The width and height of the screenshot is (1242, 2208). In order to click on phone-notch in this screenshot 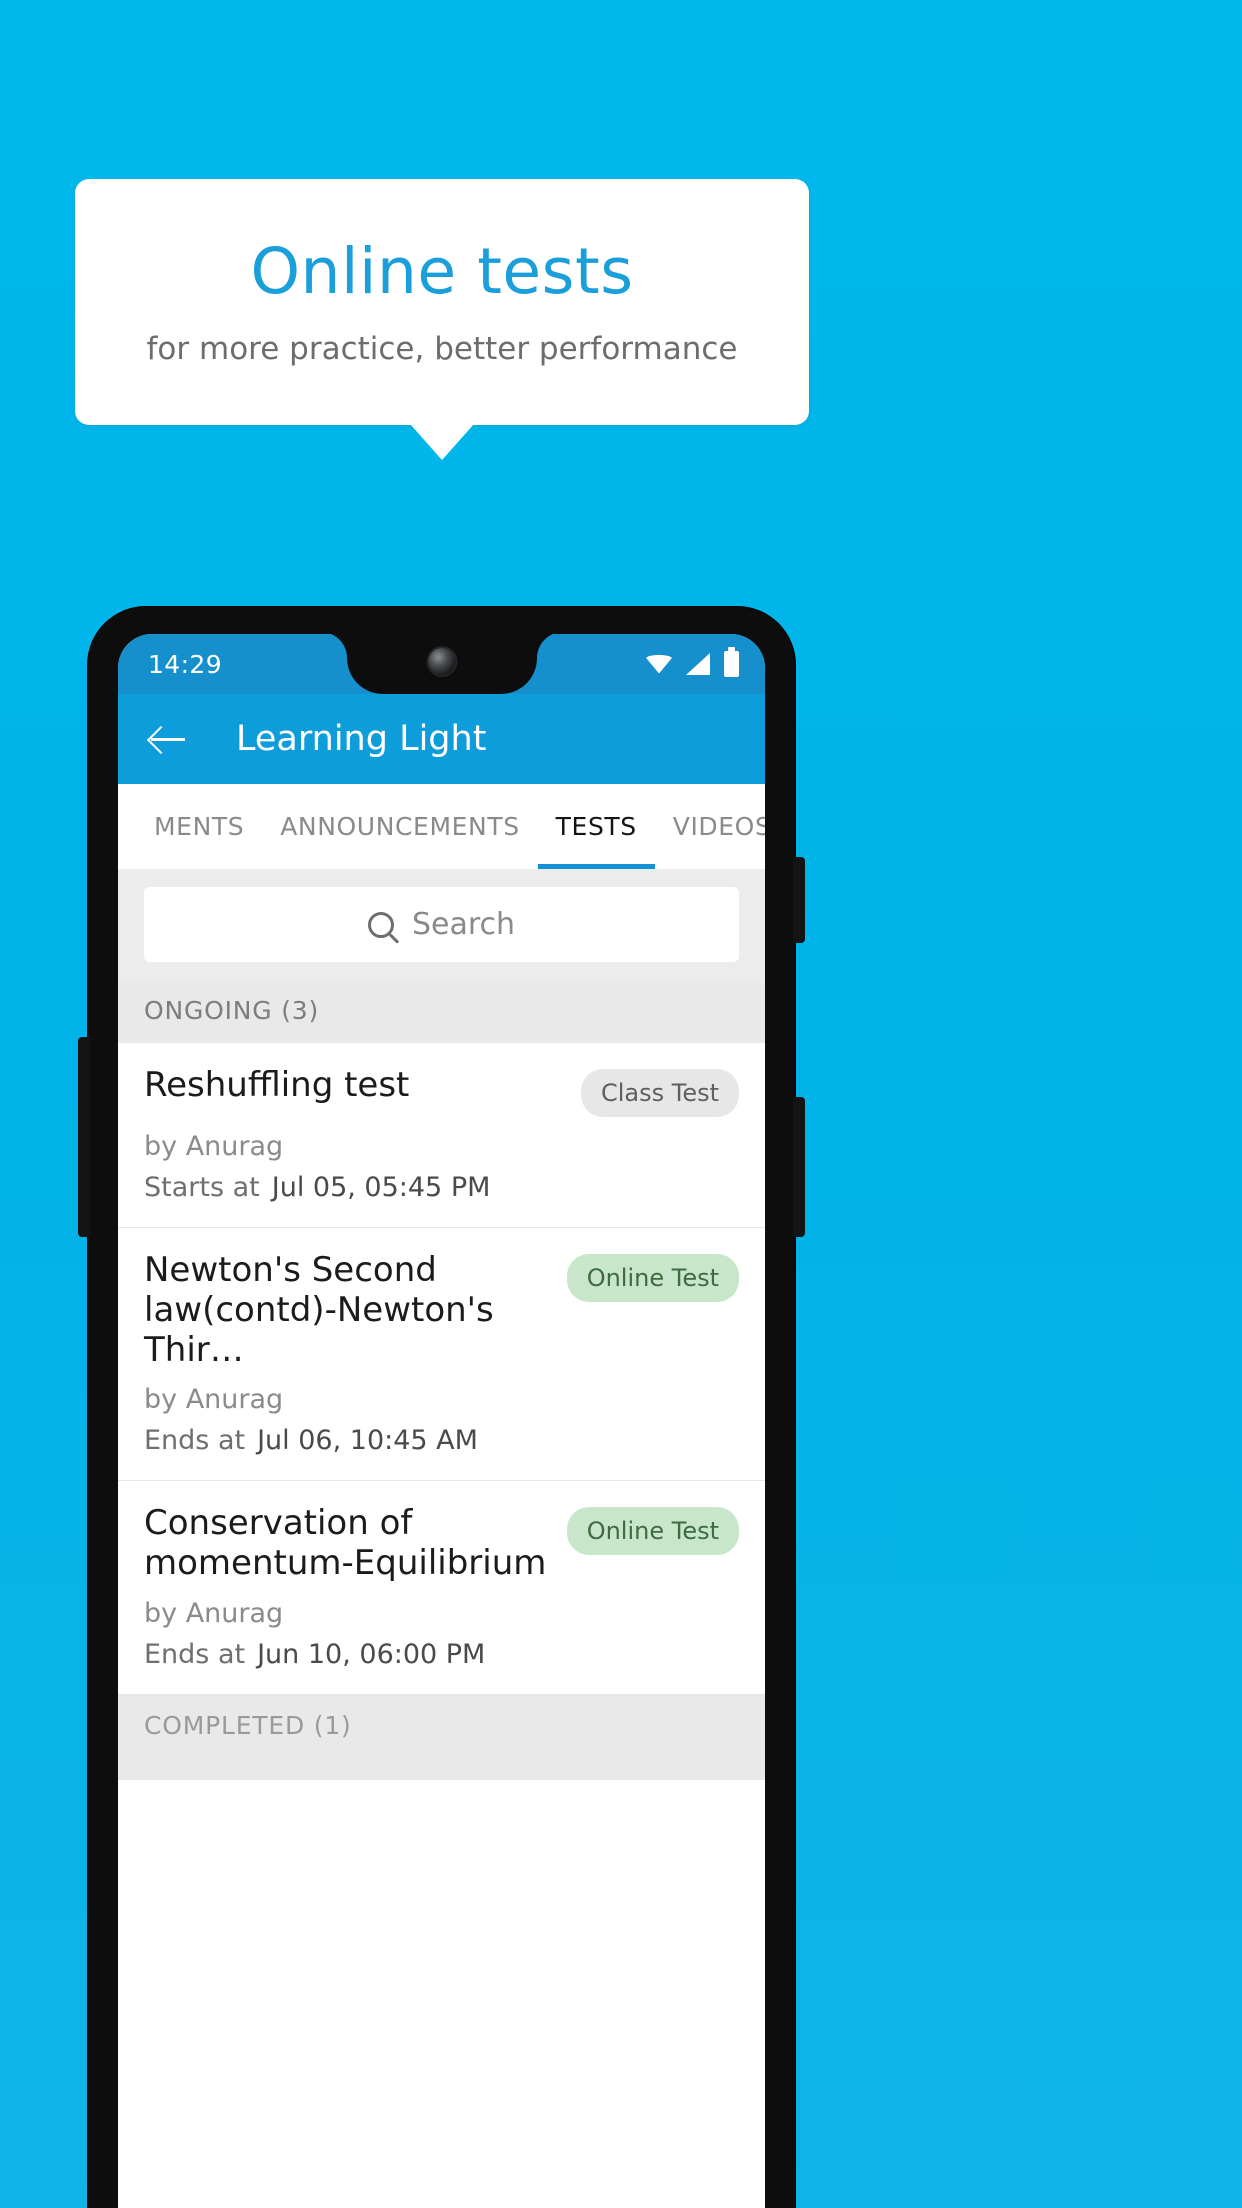, I will do `click(441, 664)`.